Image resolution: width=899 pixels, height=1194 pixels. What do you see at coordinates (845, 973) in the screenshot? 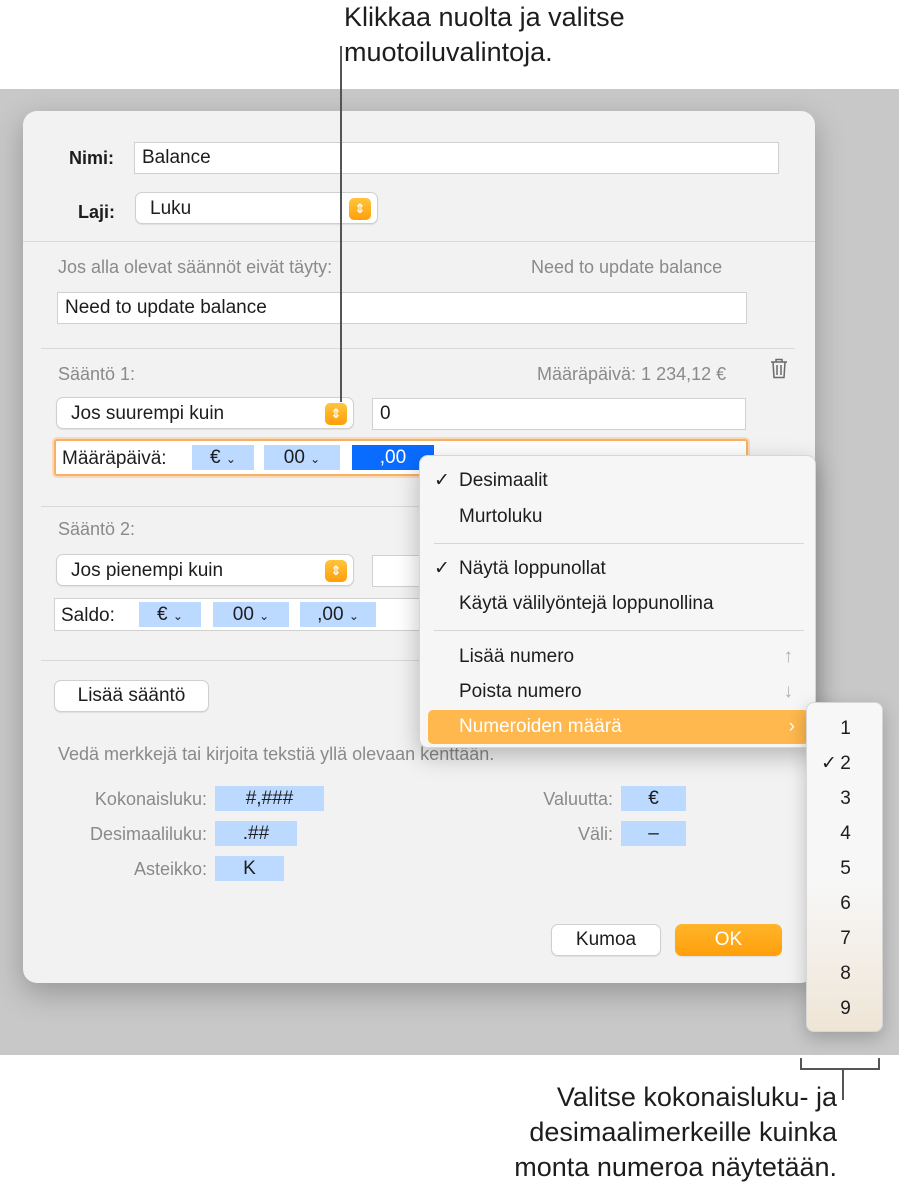
I see `submenu-item-8: 8` at bounding box center [845, 973].